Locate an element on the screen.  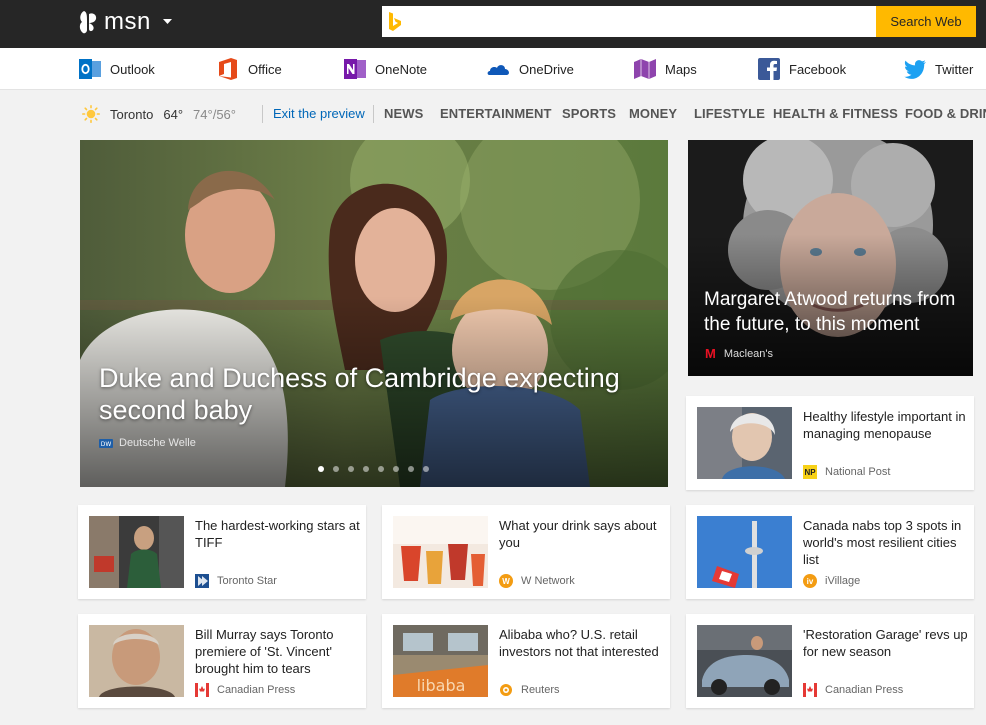
msn-logo-menu: msn is located at coordinates (125, 22).